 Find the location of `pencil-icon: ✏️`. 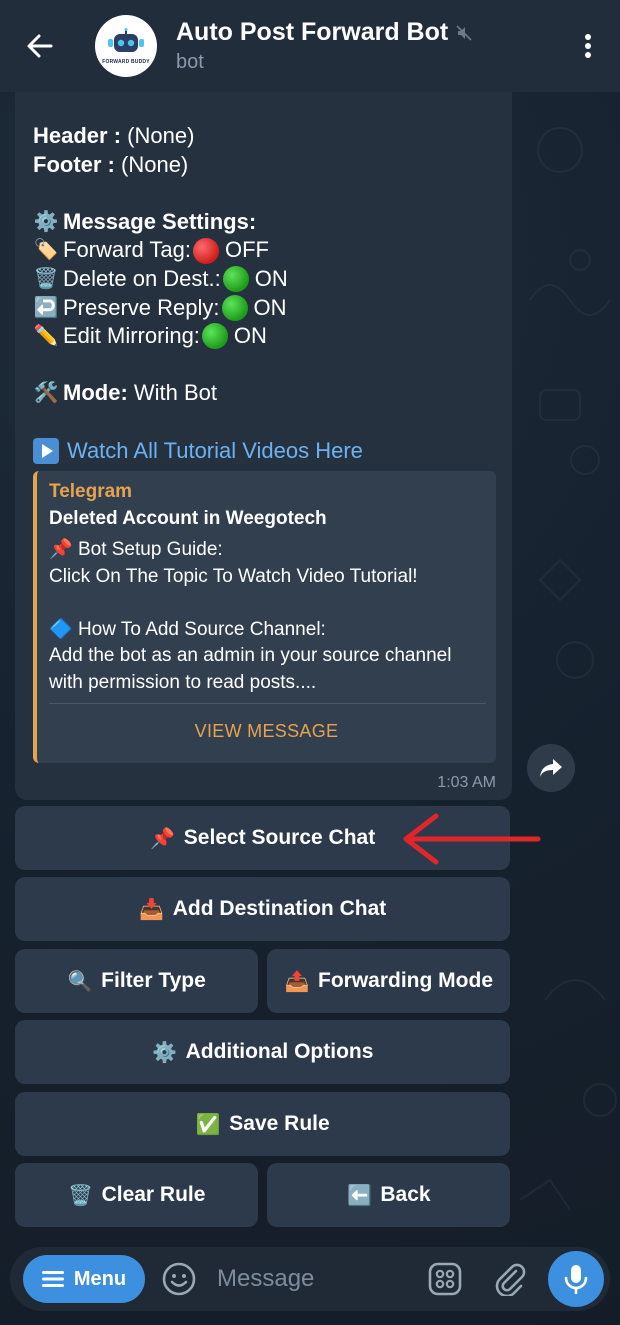

pencil-icon: ✏️ is located at coordinates (46, 336).